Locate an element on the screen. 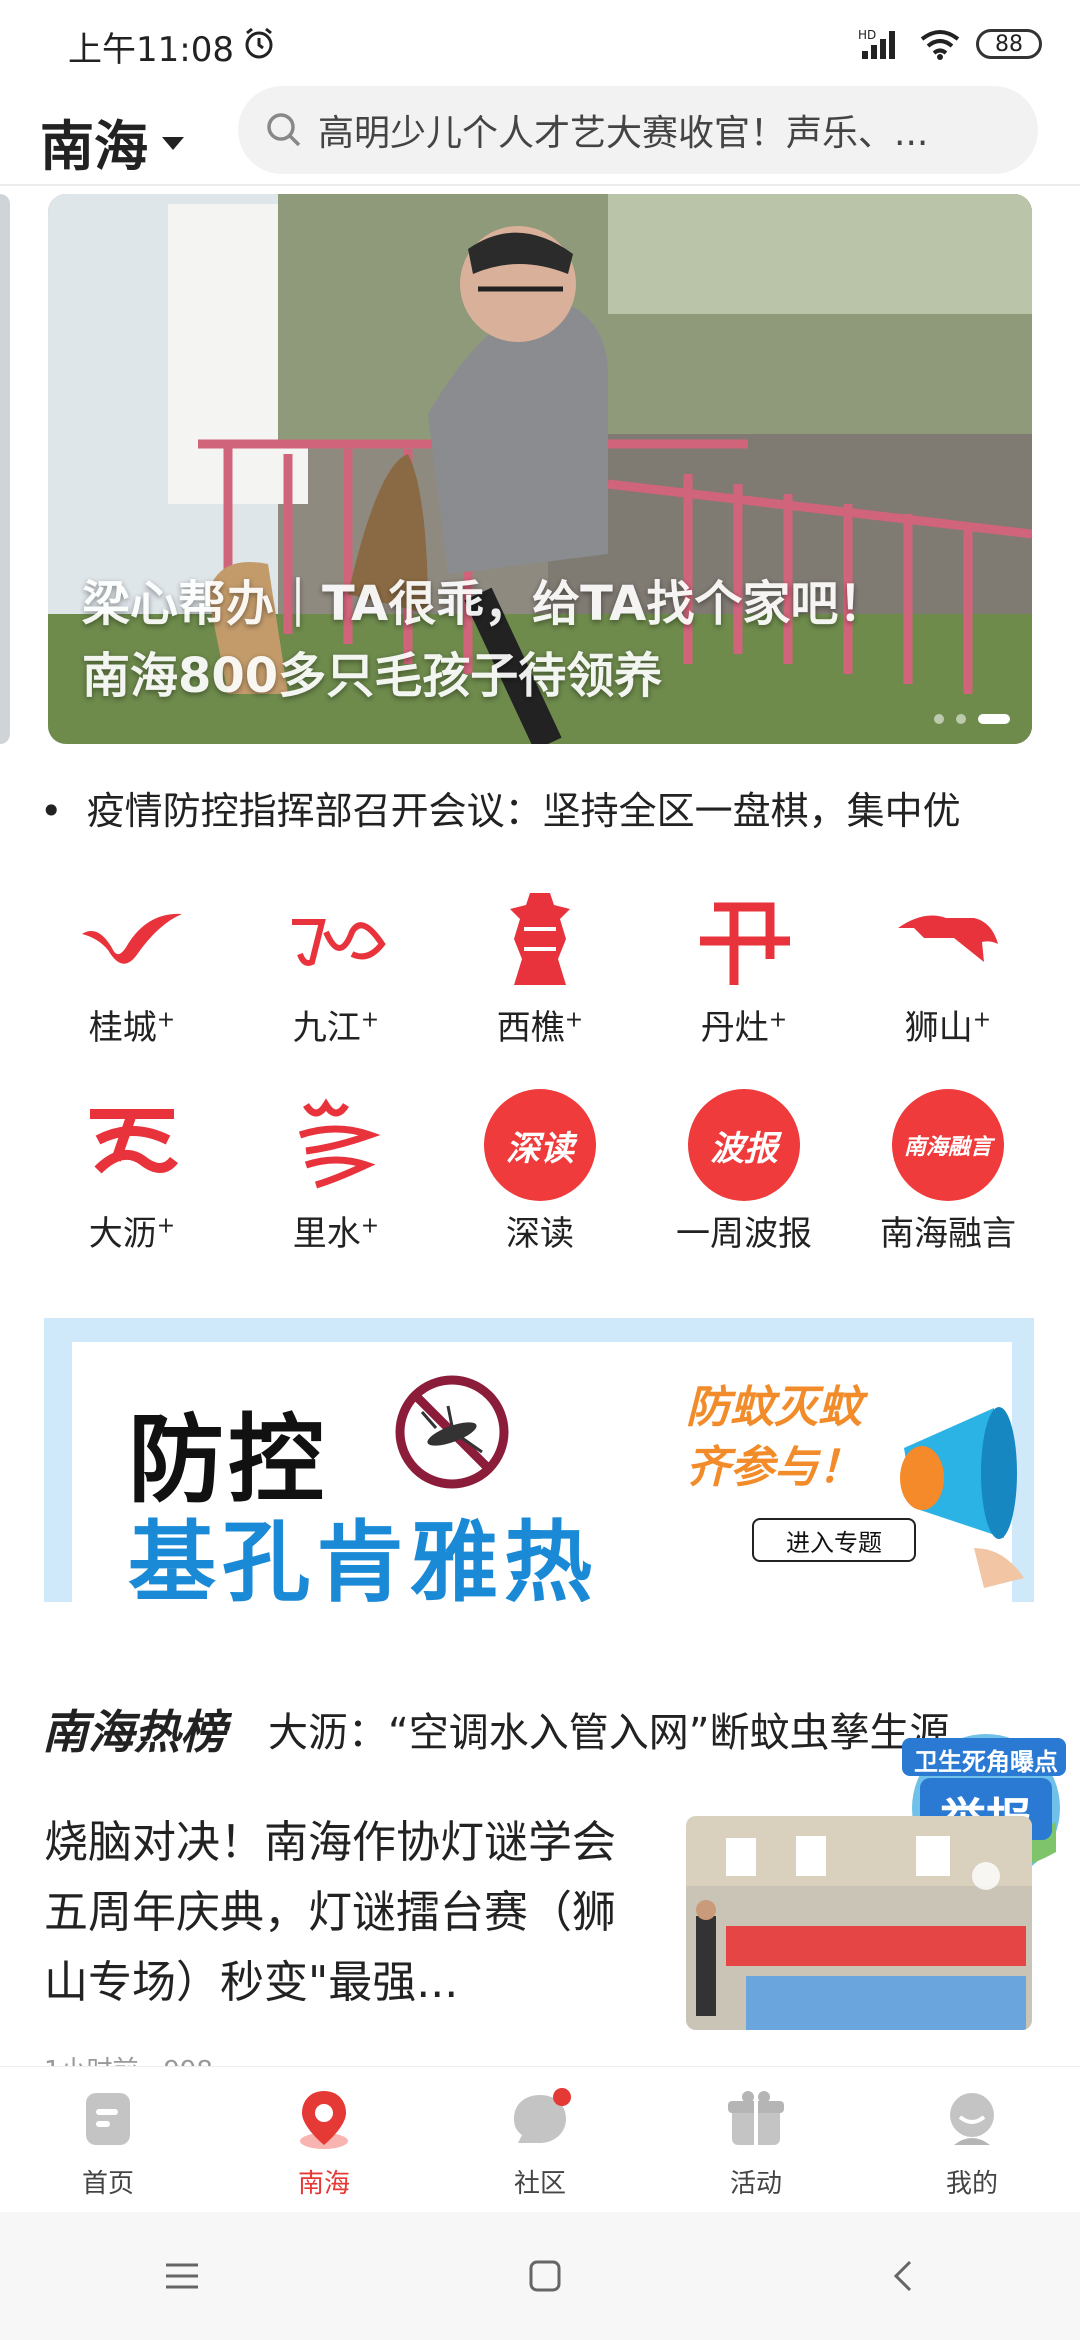 This screenshot has width=1080, height=2340. shendu-logo-icon: 深读 is located at coordinates (540, 1145).